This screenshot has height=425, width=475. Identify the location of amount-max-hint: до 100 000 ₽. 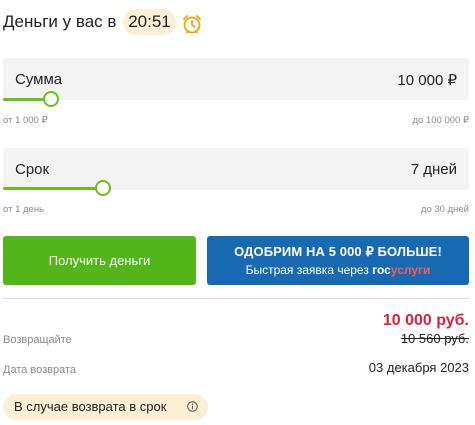
(441, 120).